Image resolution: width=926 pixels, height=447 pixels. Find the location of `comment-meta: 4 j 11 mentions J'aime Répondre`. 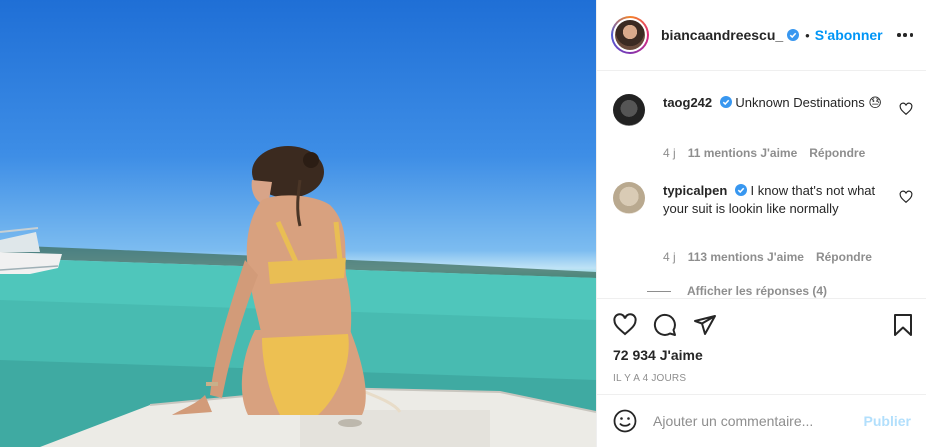

comment-meta: 4 j 11 mentions J'aime Répondre is located at coordinates (764, 153).